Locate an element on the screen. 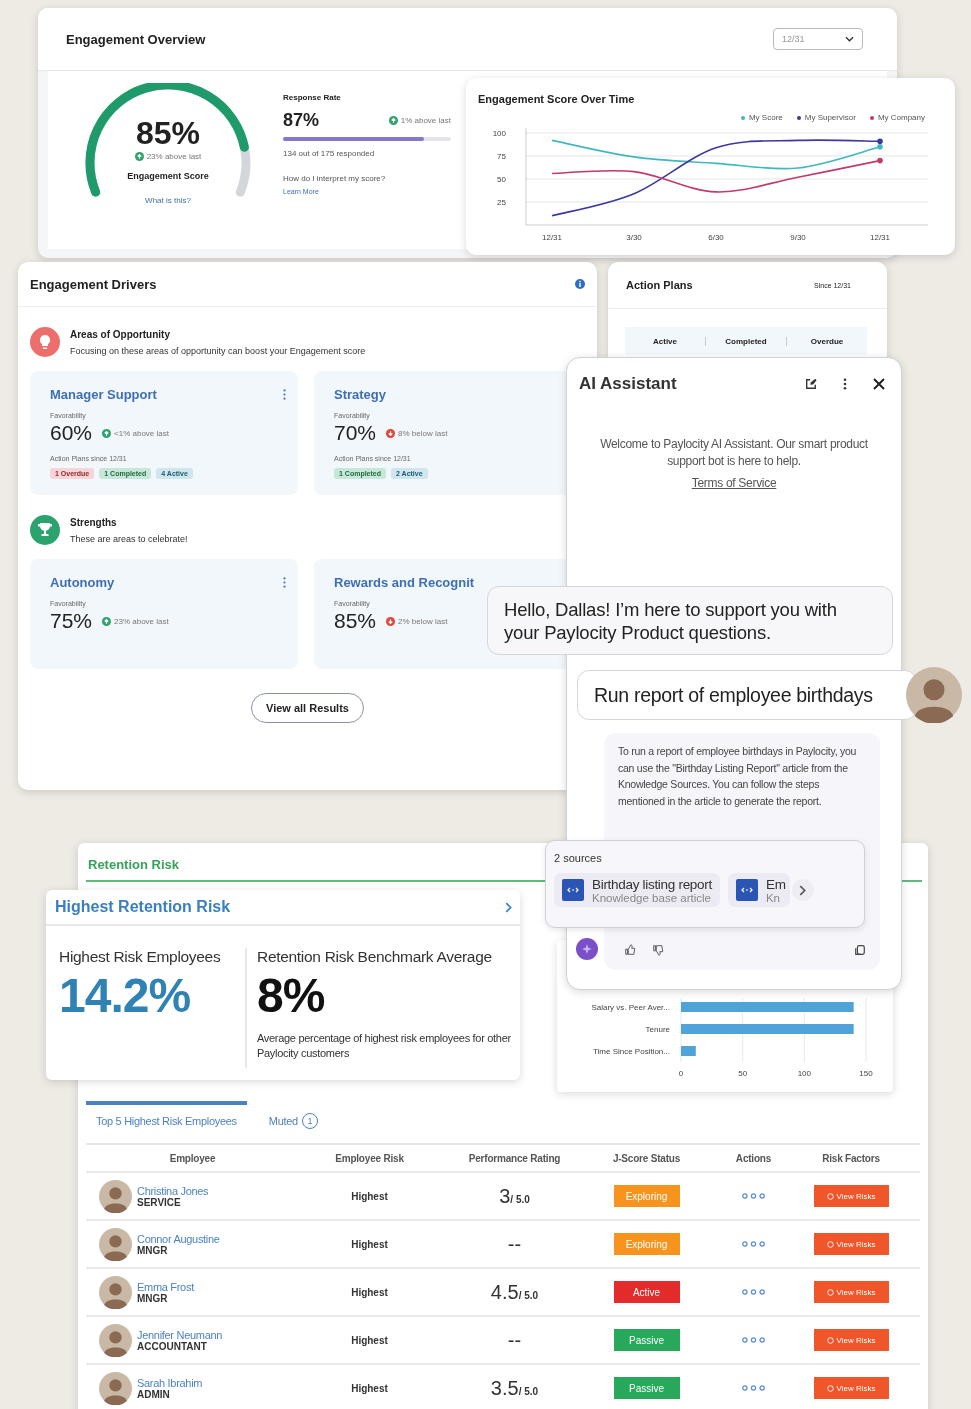  status-badge: Active is located at coordinates (646, 1292).